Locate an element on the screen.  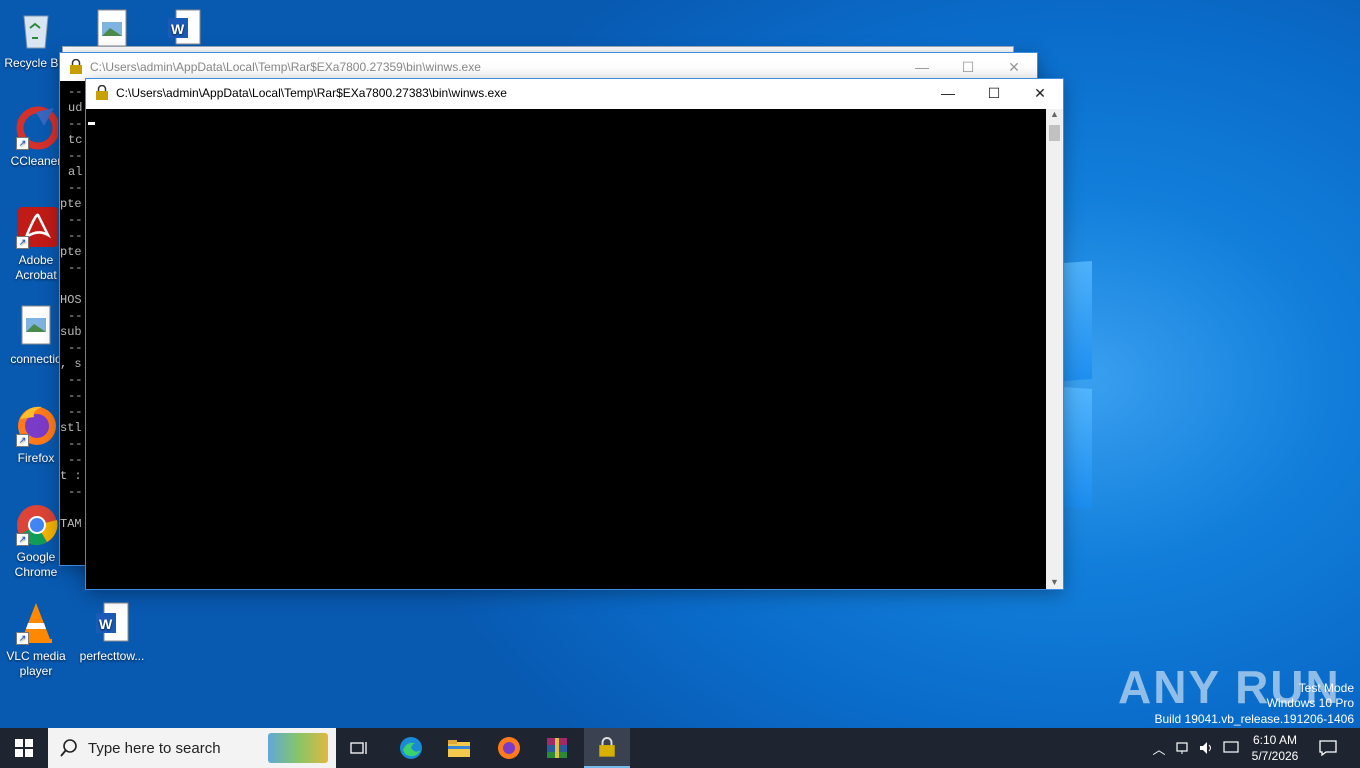
ccleaner-icon: ↗ is located at coordinates (37, 128).